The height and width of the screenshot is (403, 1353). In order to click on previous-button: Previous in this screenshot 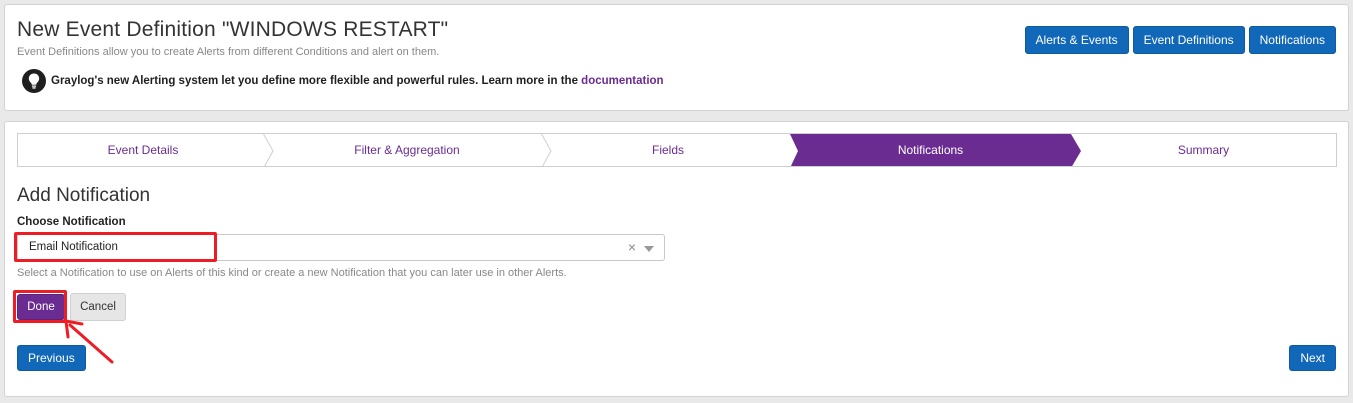, I will do `click(51, 358)`.